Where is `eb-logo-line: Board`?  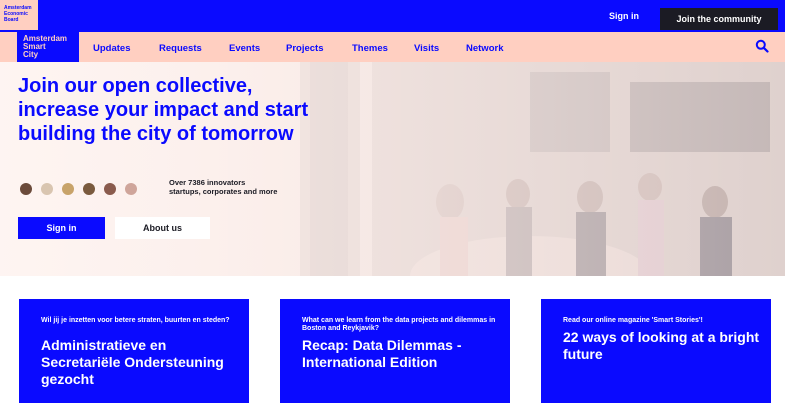 eb-logo-line: Board is located at coordinates (11, 20).